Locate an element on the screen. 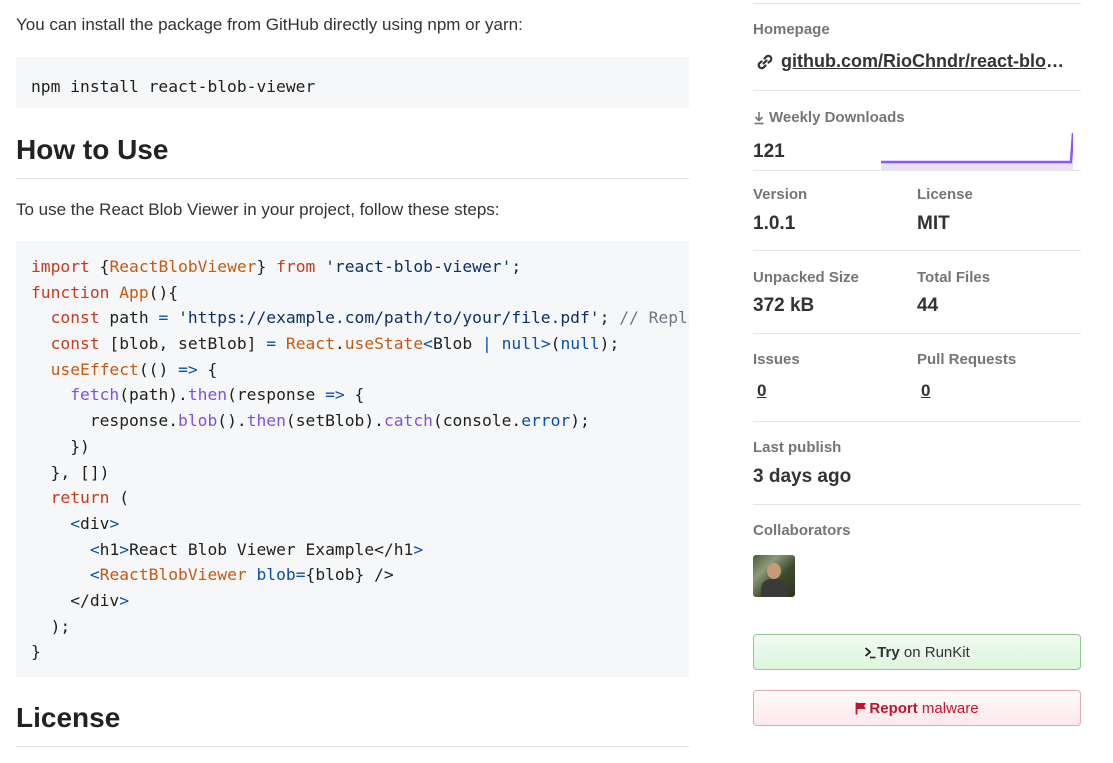 Image resolution: width=1113 pixels, height=763 pixels. unpacked-size-value: 372 kB is located at coordinates (784, 305).